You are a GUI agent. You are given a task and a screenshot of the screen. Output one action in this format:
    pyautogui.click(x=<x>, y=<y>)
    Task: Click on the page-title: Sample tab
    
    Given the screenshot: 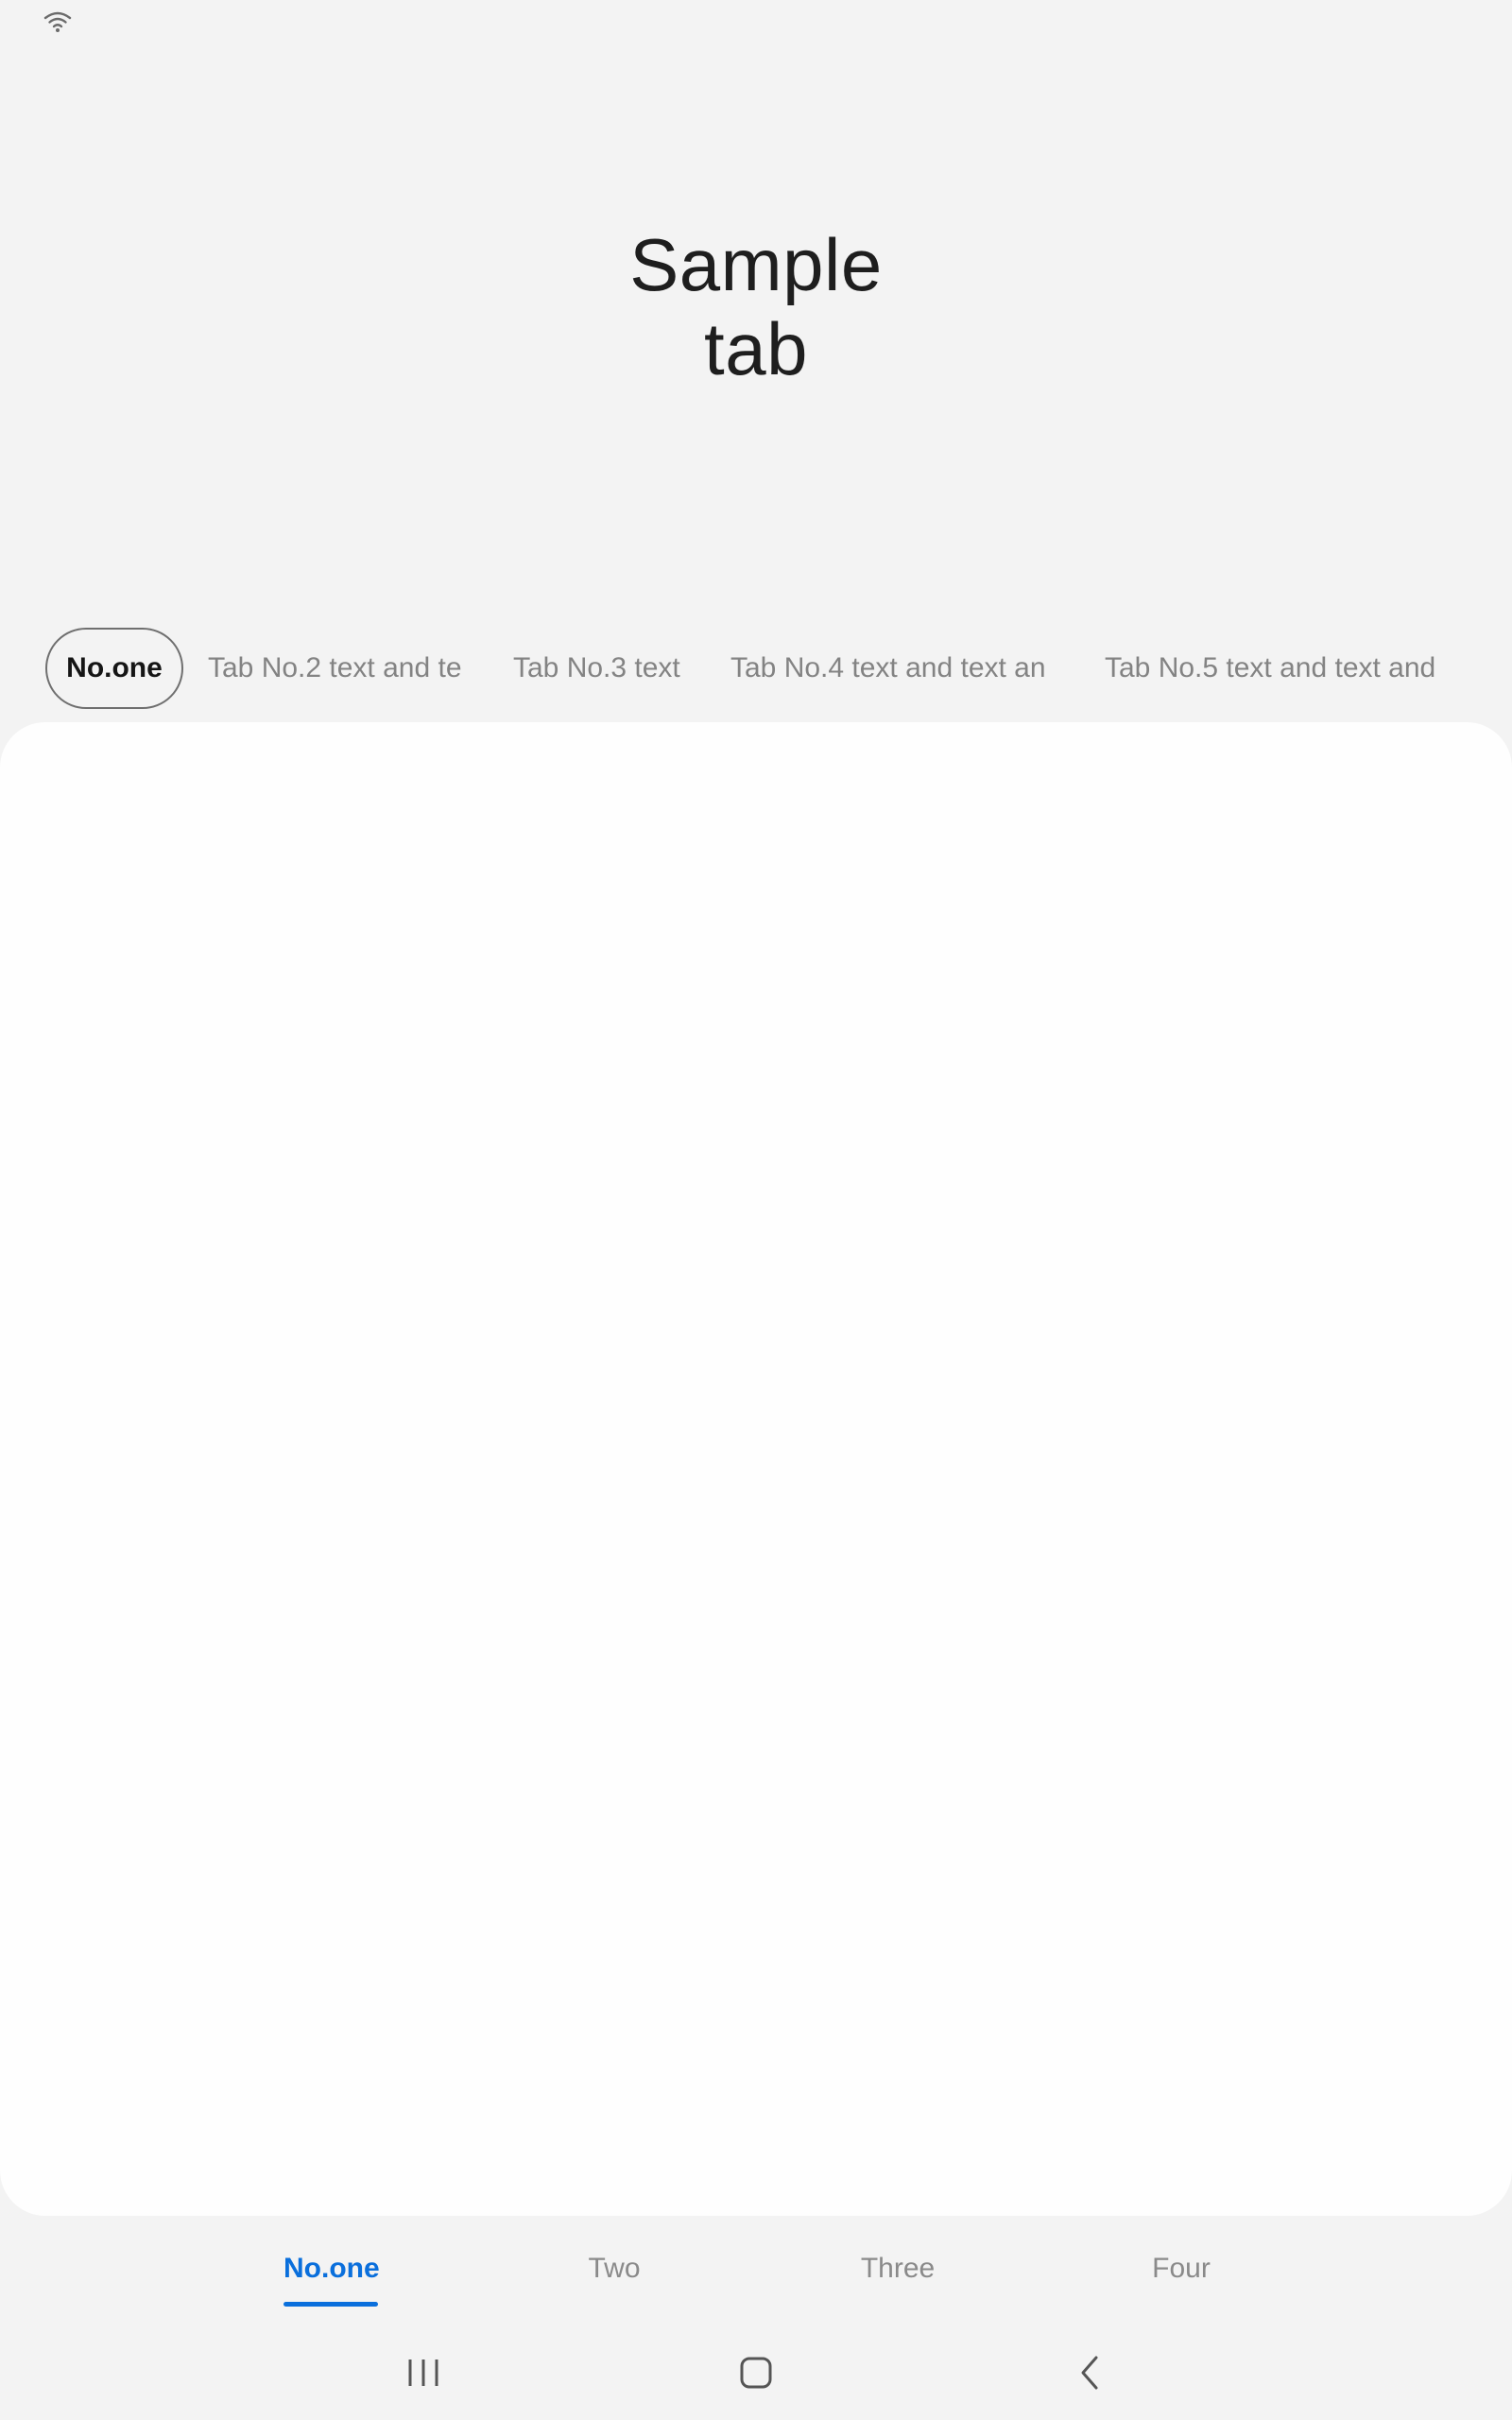 What is the action you would take?
    pyautogui.click(x=756, y=307)
    